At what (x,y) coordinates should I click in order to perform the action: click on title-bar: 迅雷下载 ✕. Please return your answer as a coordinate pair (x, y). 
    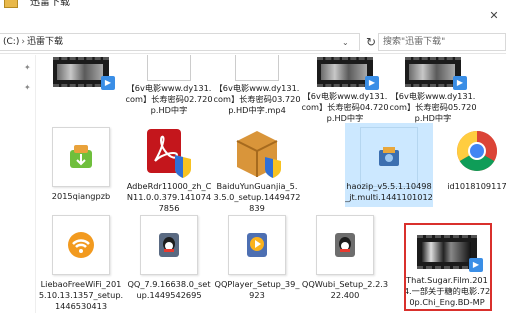
    Looking at the image, I should click on (253, 15).